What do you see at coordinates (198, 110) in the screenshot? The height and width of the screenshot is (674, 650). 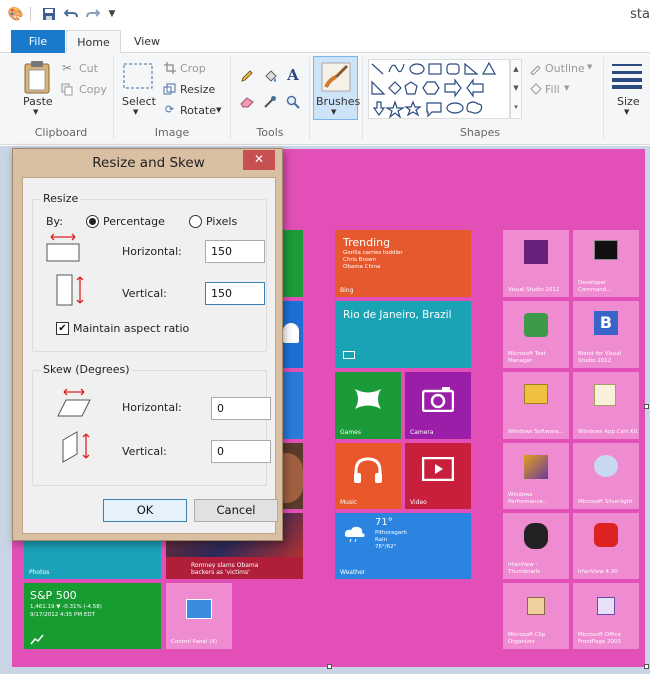 I see `rotate-button: Rotate` at bounding box center [198, 110].